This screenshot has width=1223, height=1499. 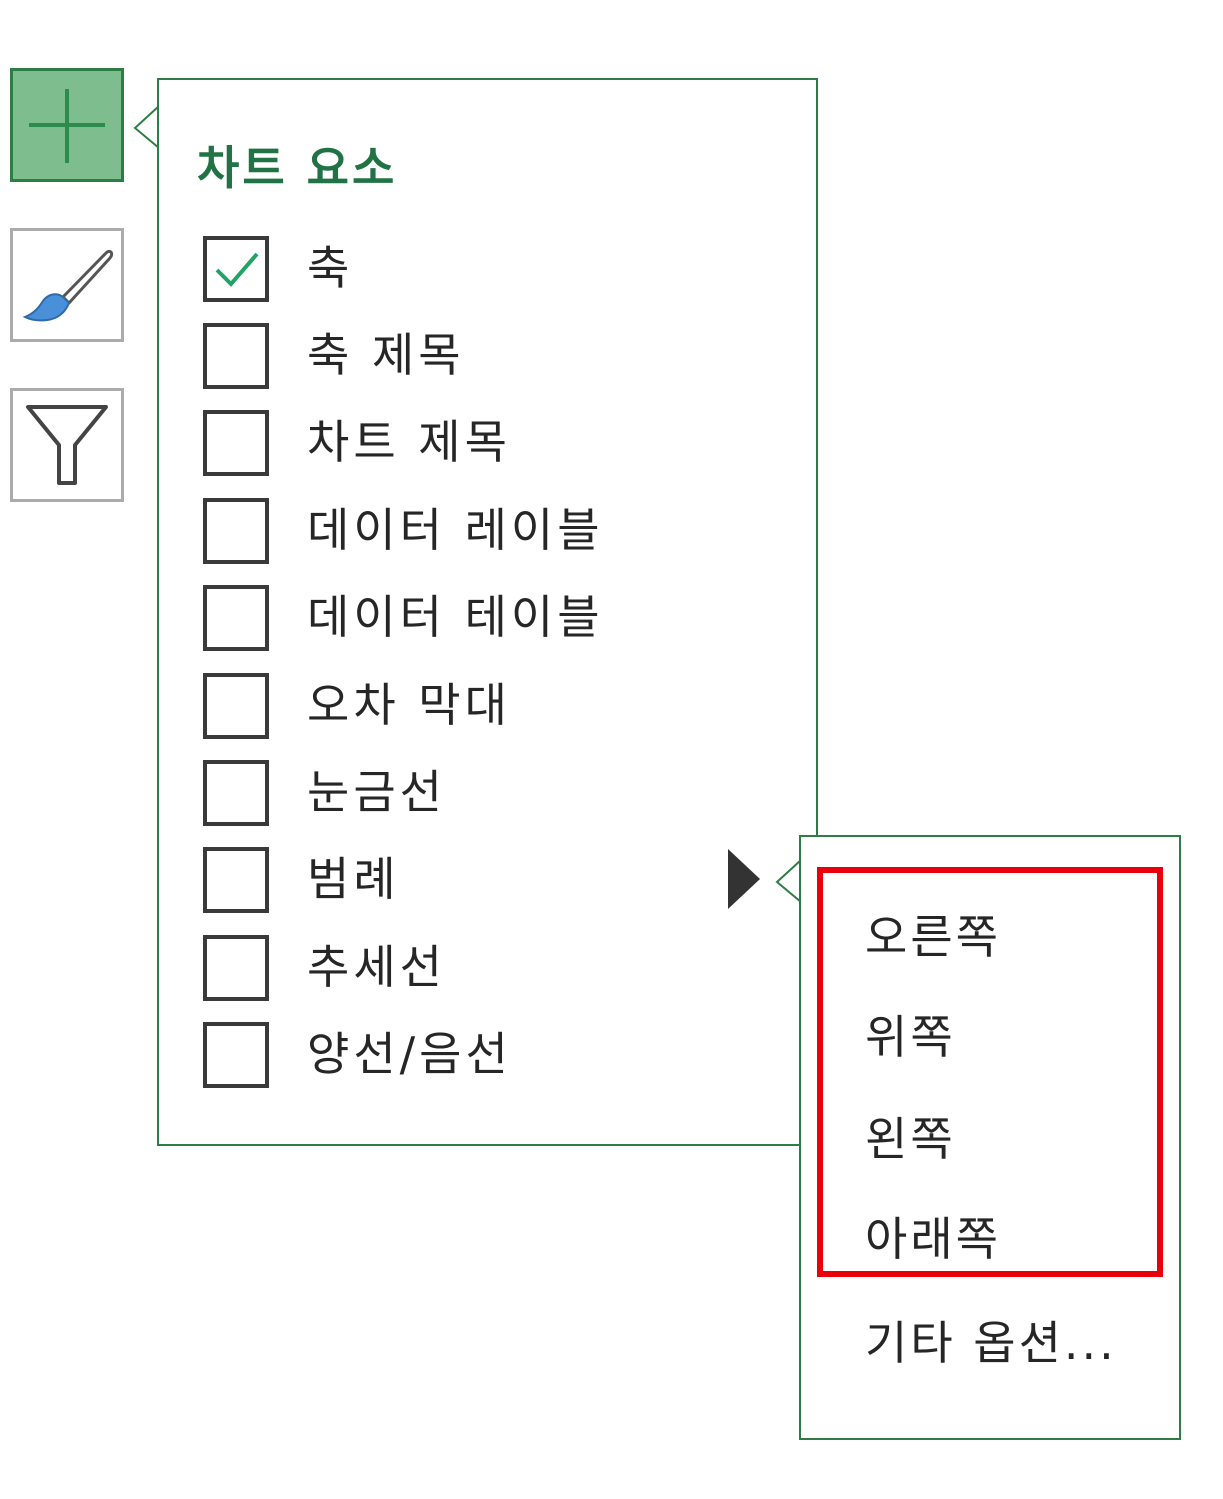 I want to click on item-label: 데이터 테이블, so click(x=455, y=617).